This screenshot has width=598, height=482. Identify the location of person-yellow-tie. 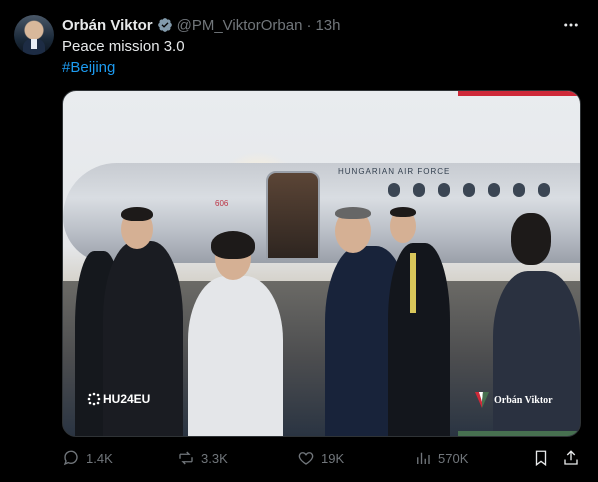
(419, 339).